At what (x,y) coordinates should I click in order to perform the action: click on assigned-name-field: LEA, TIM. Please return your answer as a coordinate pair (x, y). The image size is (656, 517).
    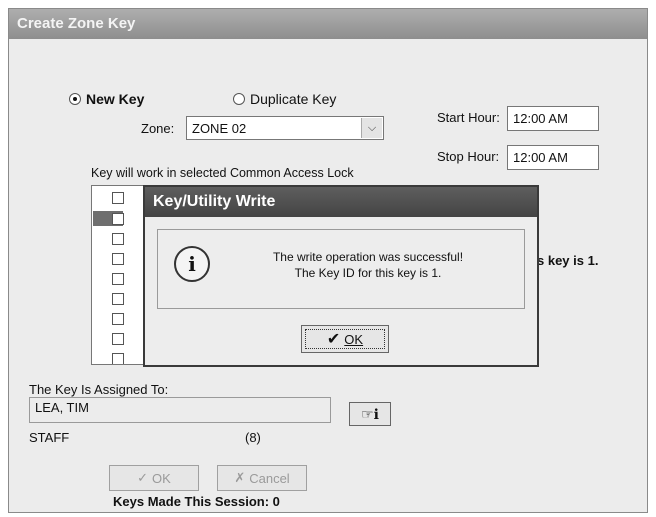
    Looking at the image, I should click on (180, 410).